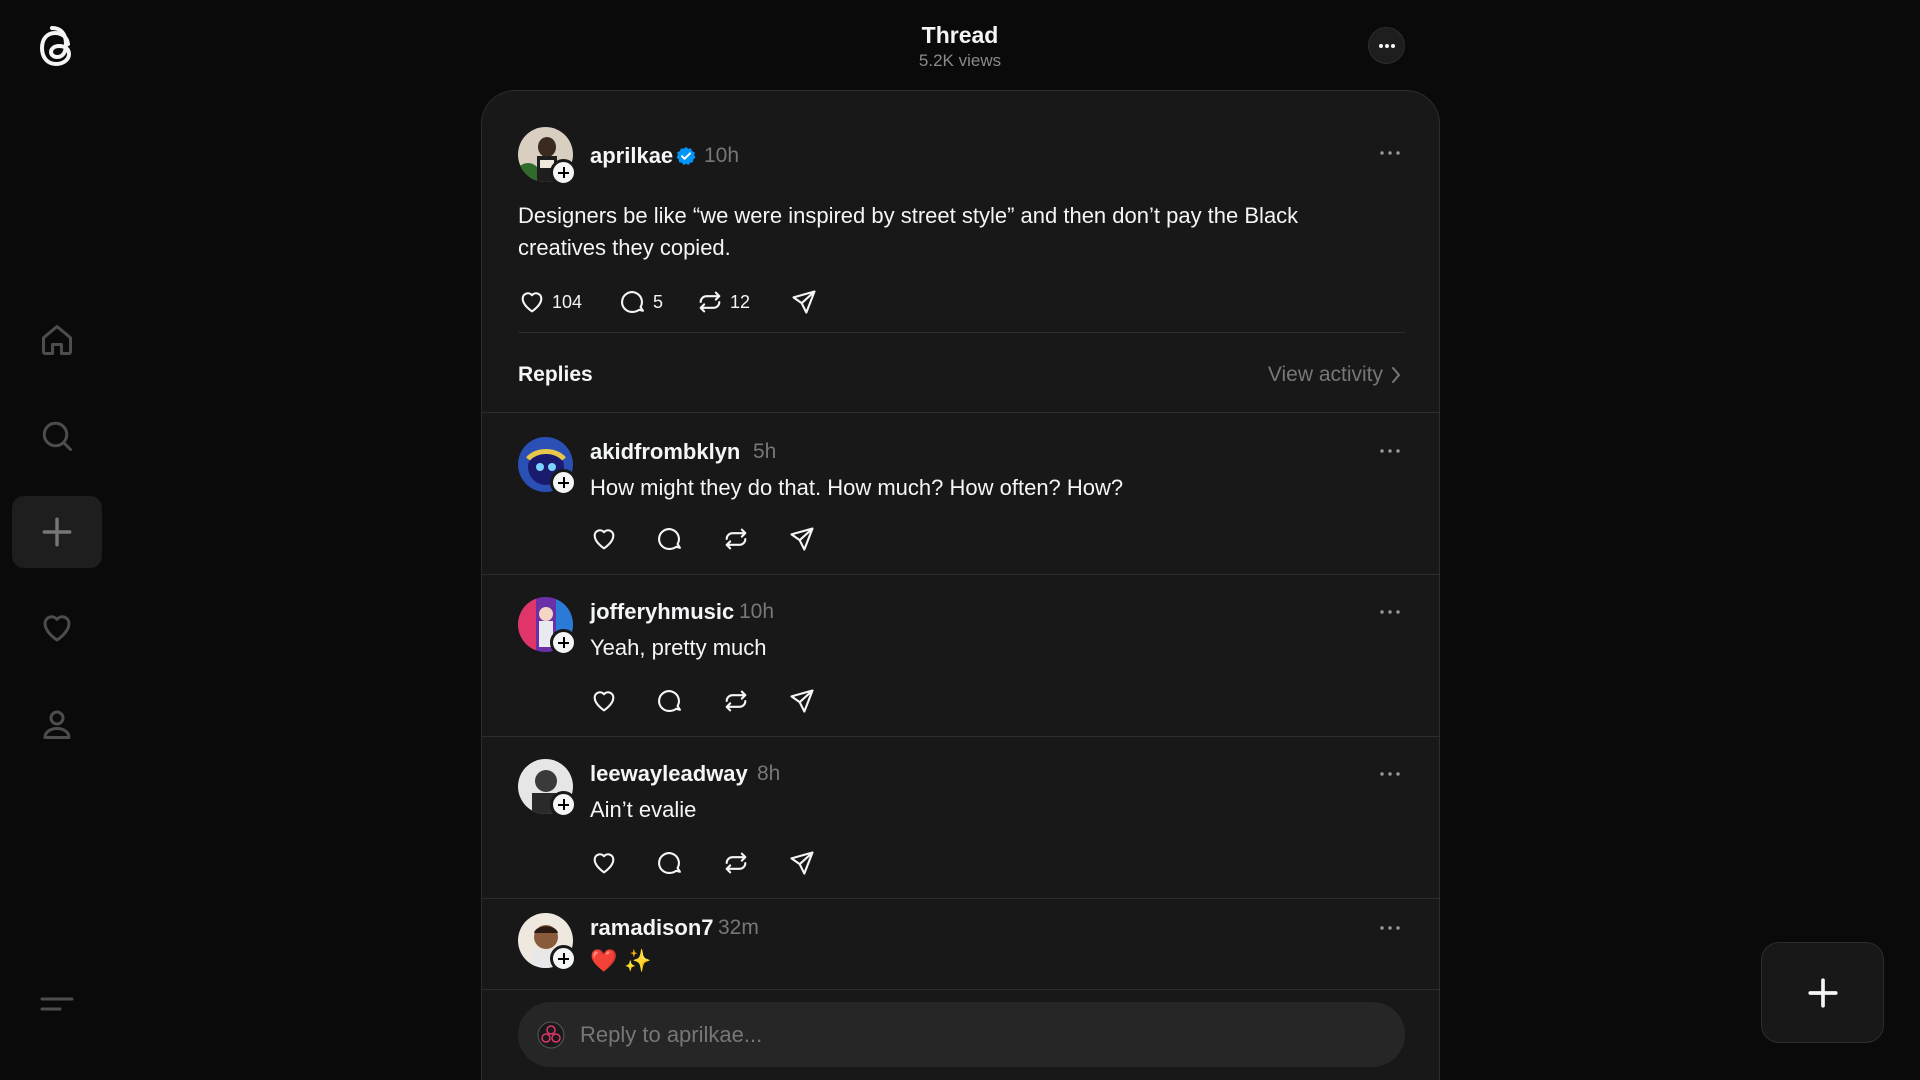 This screenshot has height=1080, width=1920. What do you see at coordinates (740, 301) in the screenshot?
I see `repost-count: 12` at bounding box center [740, 301].